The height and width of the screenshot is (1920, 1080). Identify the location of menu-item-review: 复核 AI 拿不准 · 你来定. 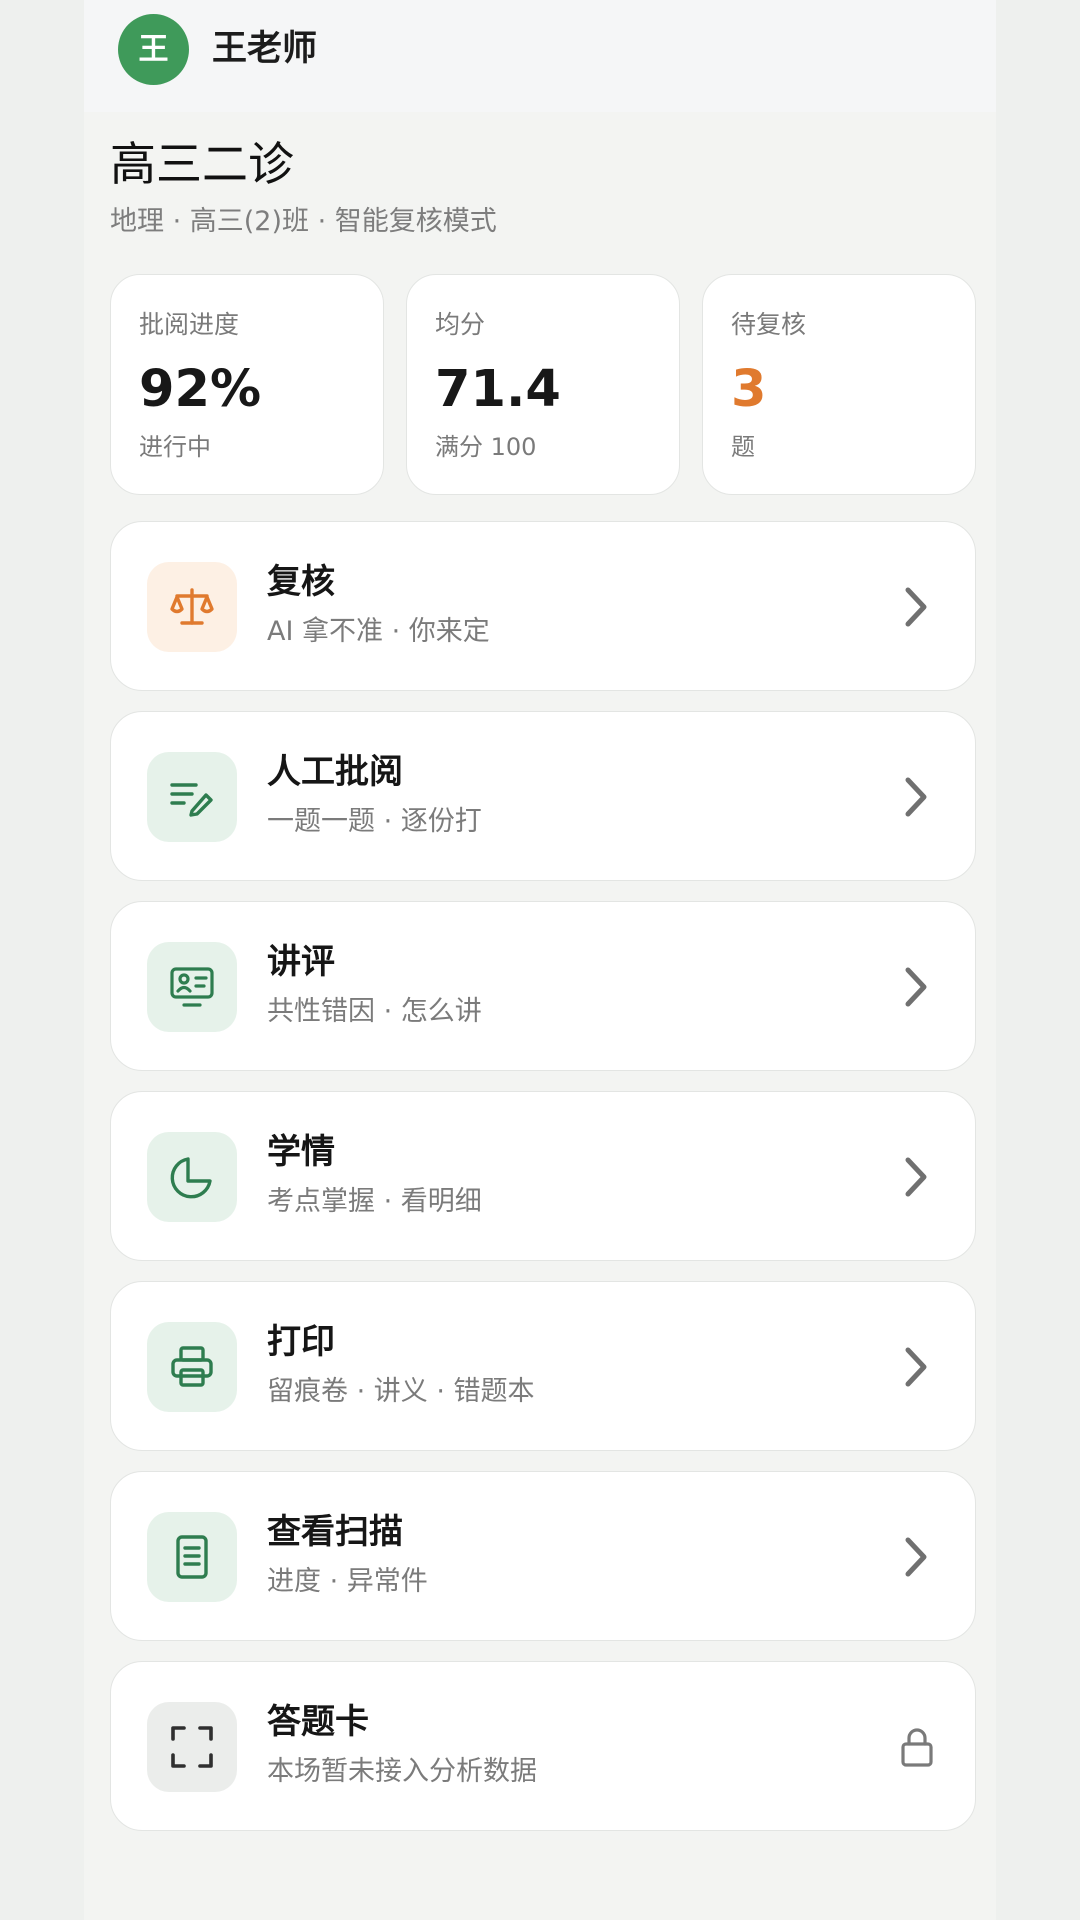
(543, 606).